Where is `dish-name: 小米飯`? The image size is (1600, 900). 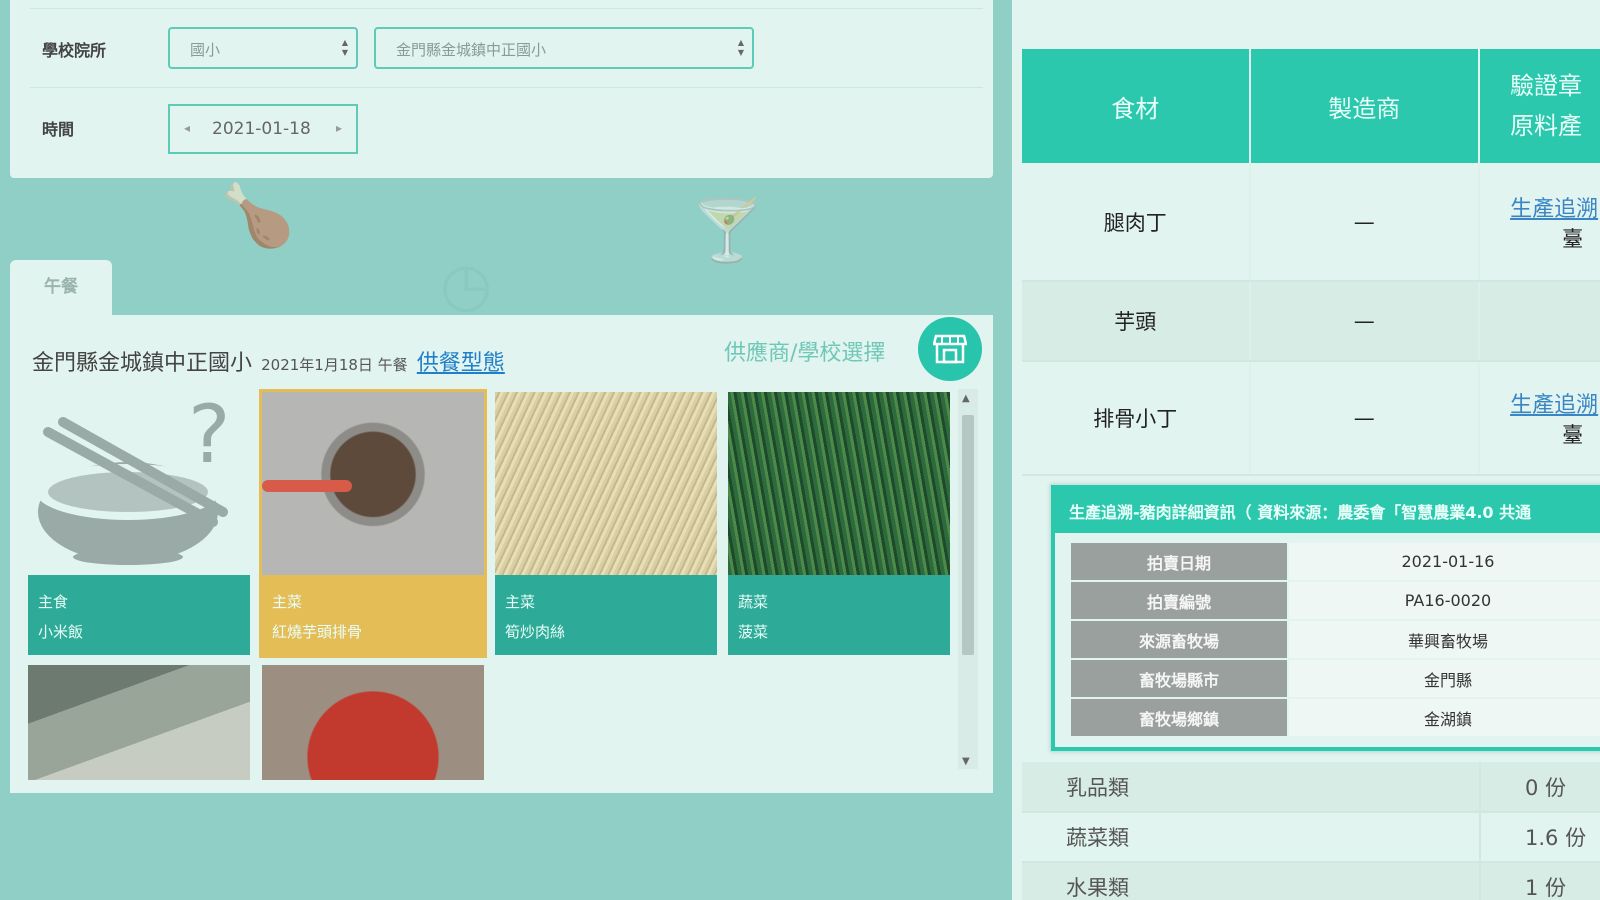
dish-name: 小米飯 is located at coordinates (61, 632).